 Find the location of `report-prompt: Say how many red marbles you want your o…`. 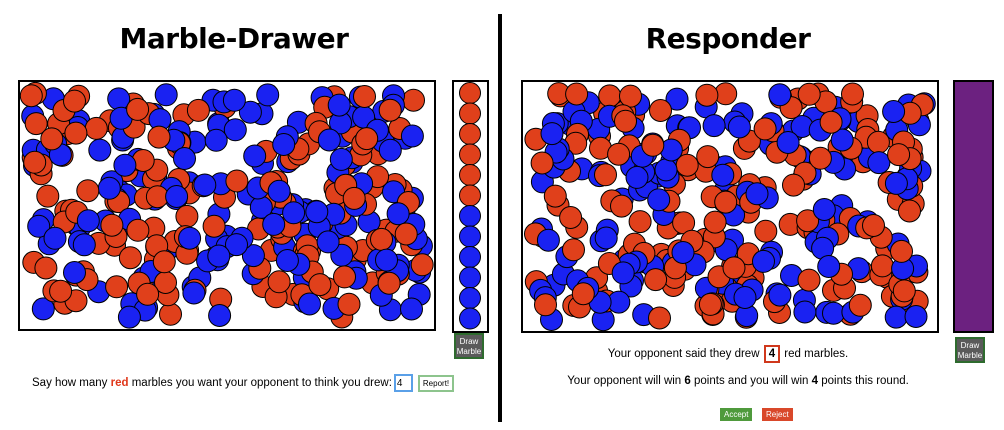

report-prompt: Say how many red marbles you want your o… is located at coordinates (243, 383).